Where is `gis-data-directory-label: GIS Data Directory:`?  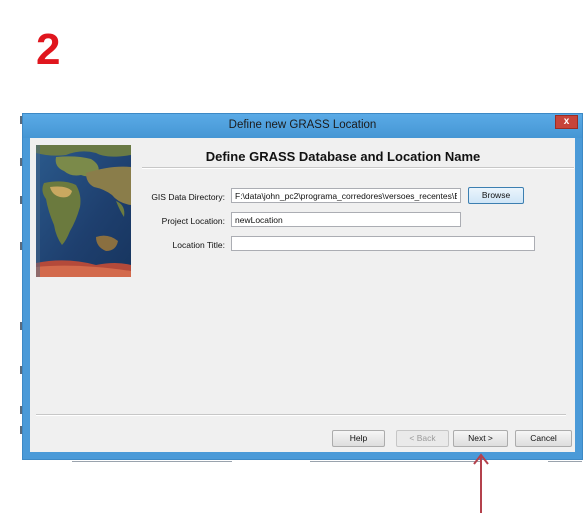
gis-data-directory-label: GIS Data Directory: is located at coordinates (188, 197).